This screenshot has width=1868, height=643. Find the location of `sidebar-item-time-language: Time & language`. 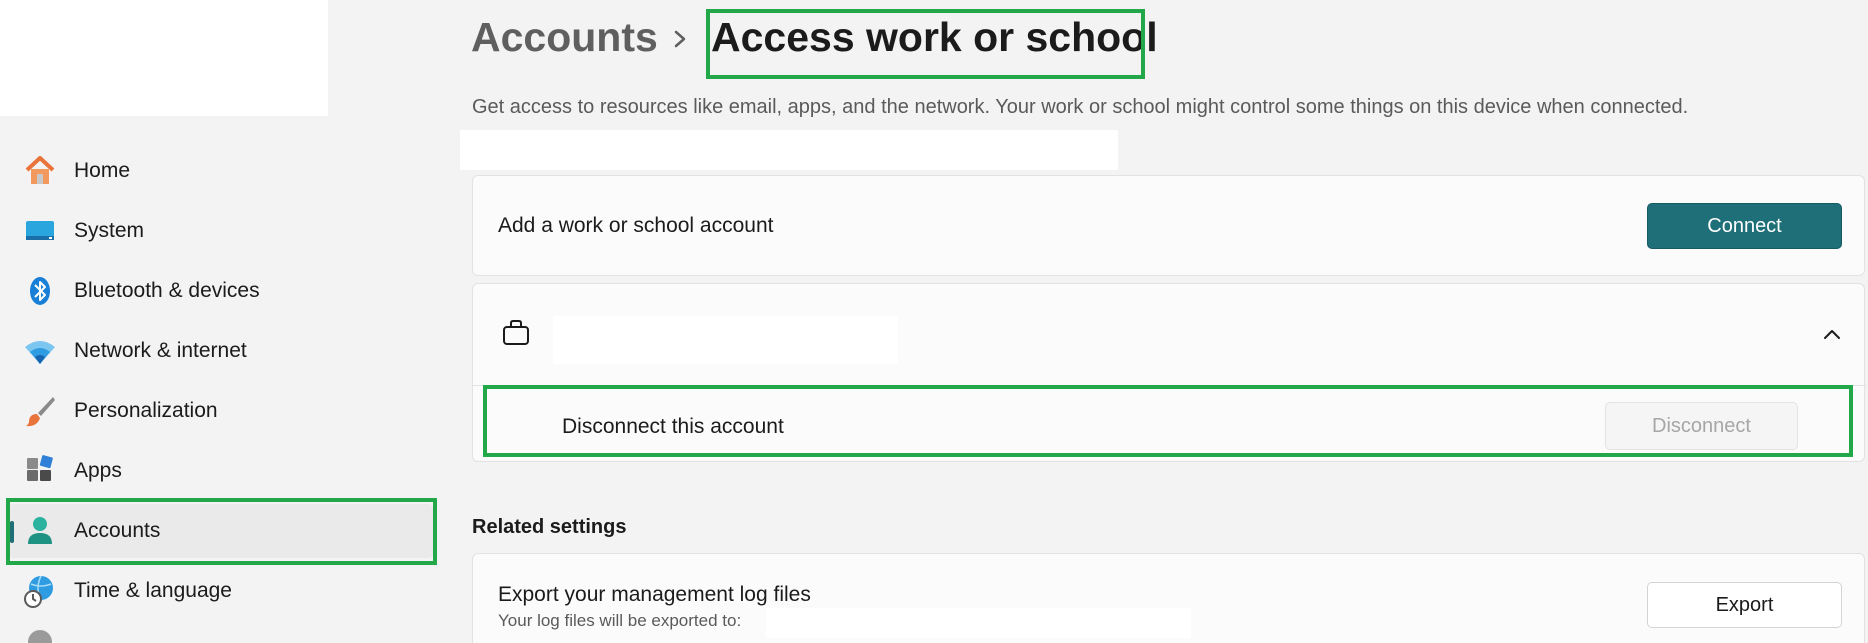

sidebar-item-time-language: Time & language is located at coordinates (221, 591).